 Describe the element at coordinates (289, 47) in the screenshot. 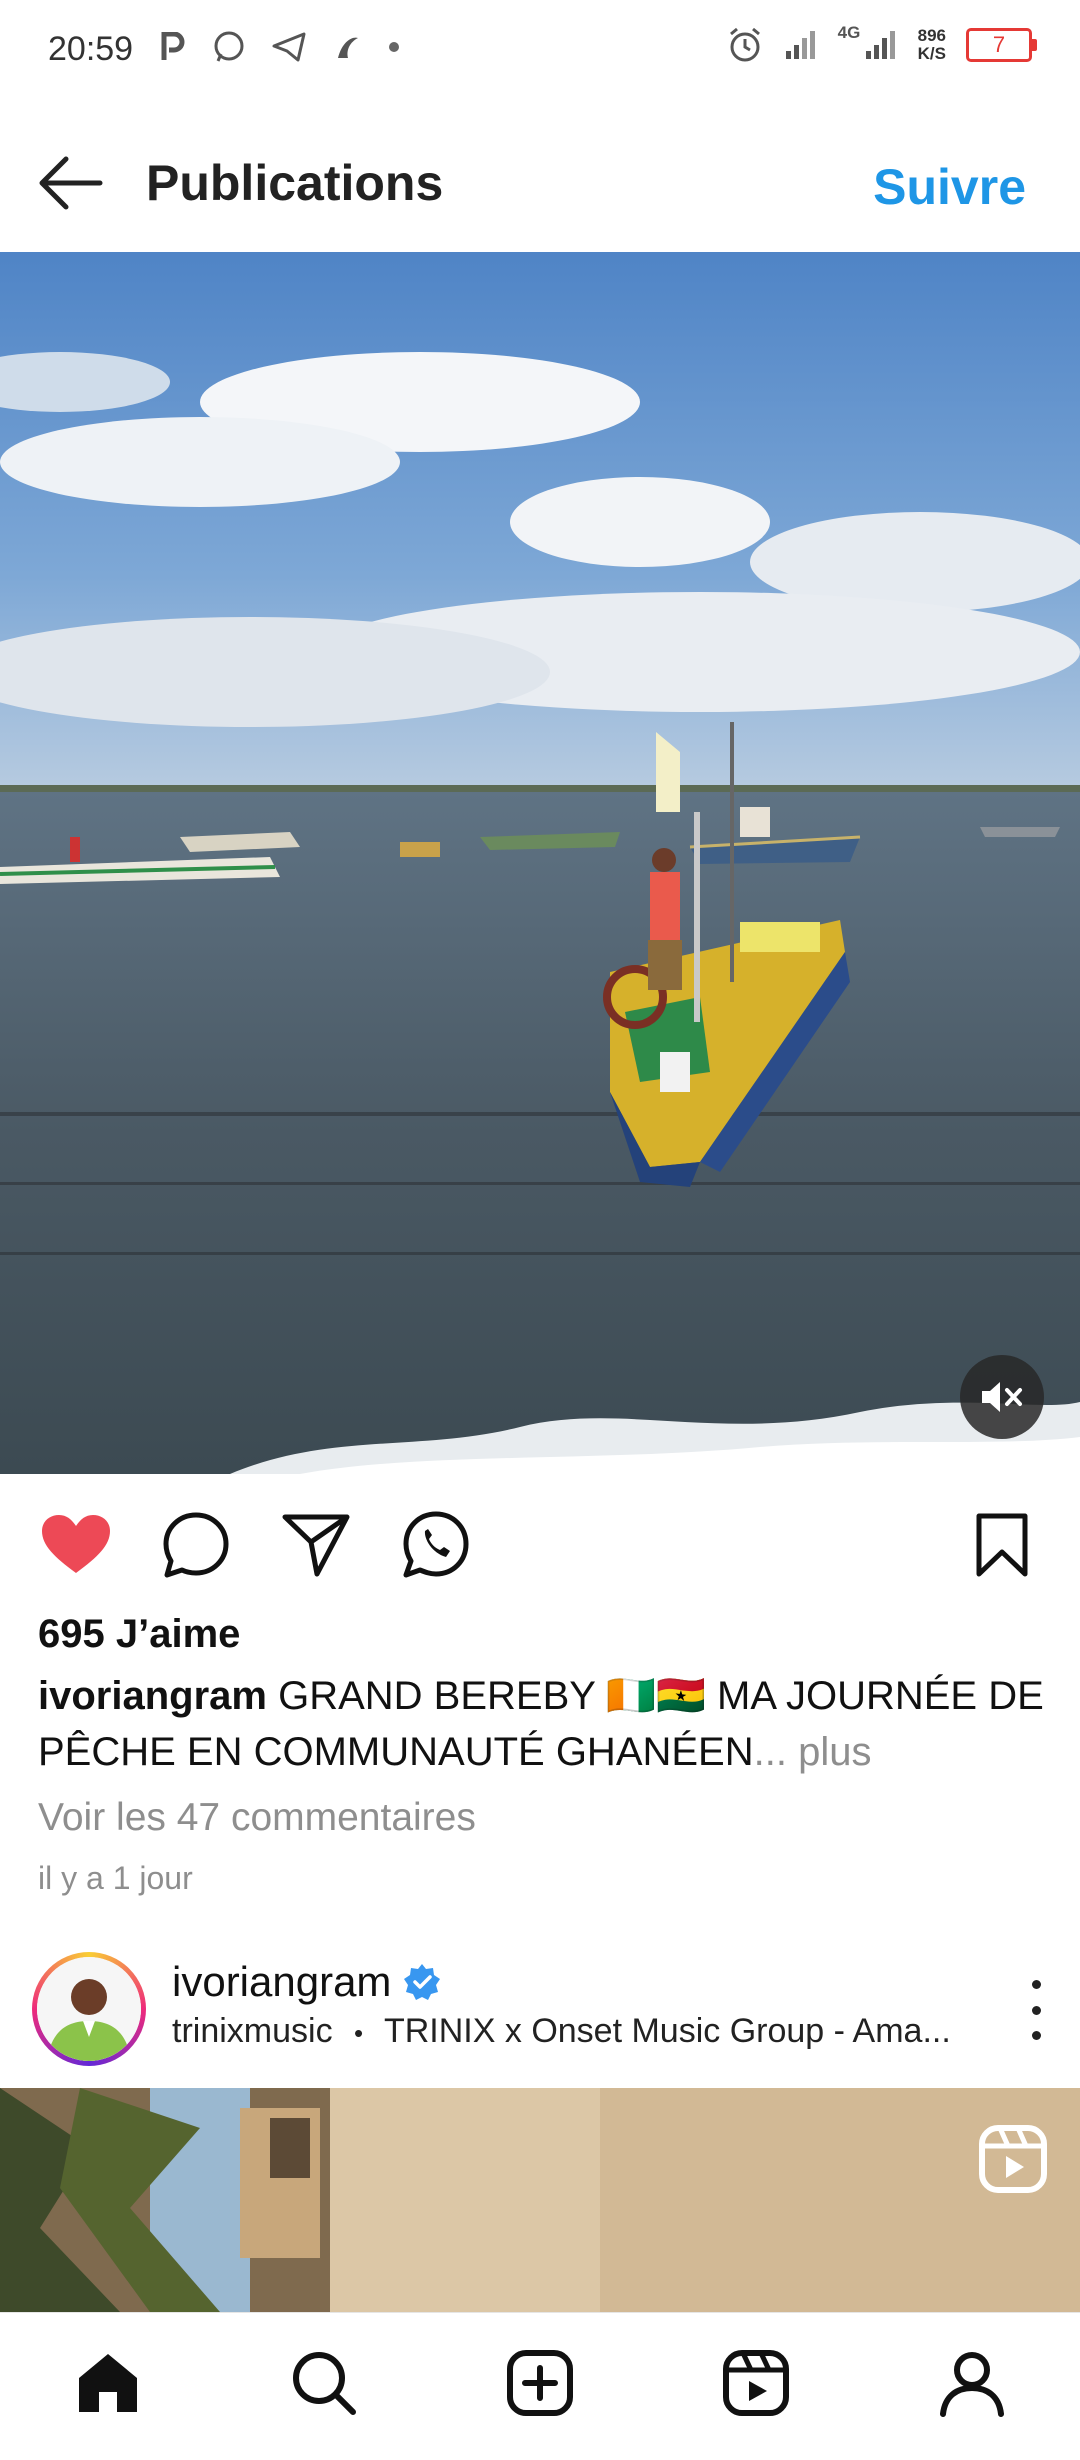

I see `telegram-icon` at that location.